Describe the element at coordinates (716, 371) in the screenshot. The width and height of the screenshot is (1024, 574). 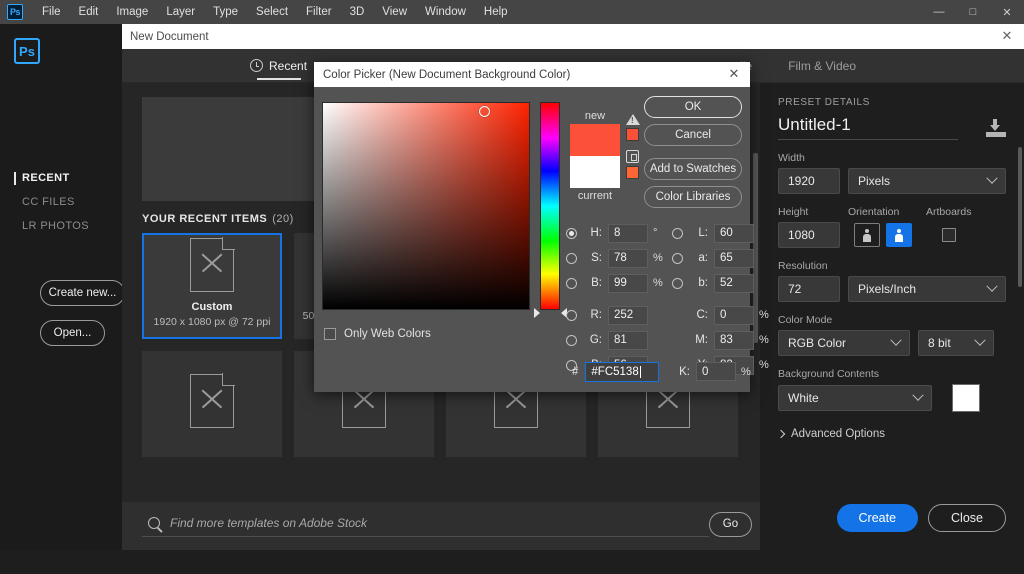
I see `black-input: 0` at that location.